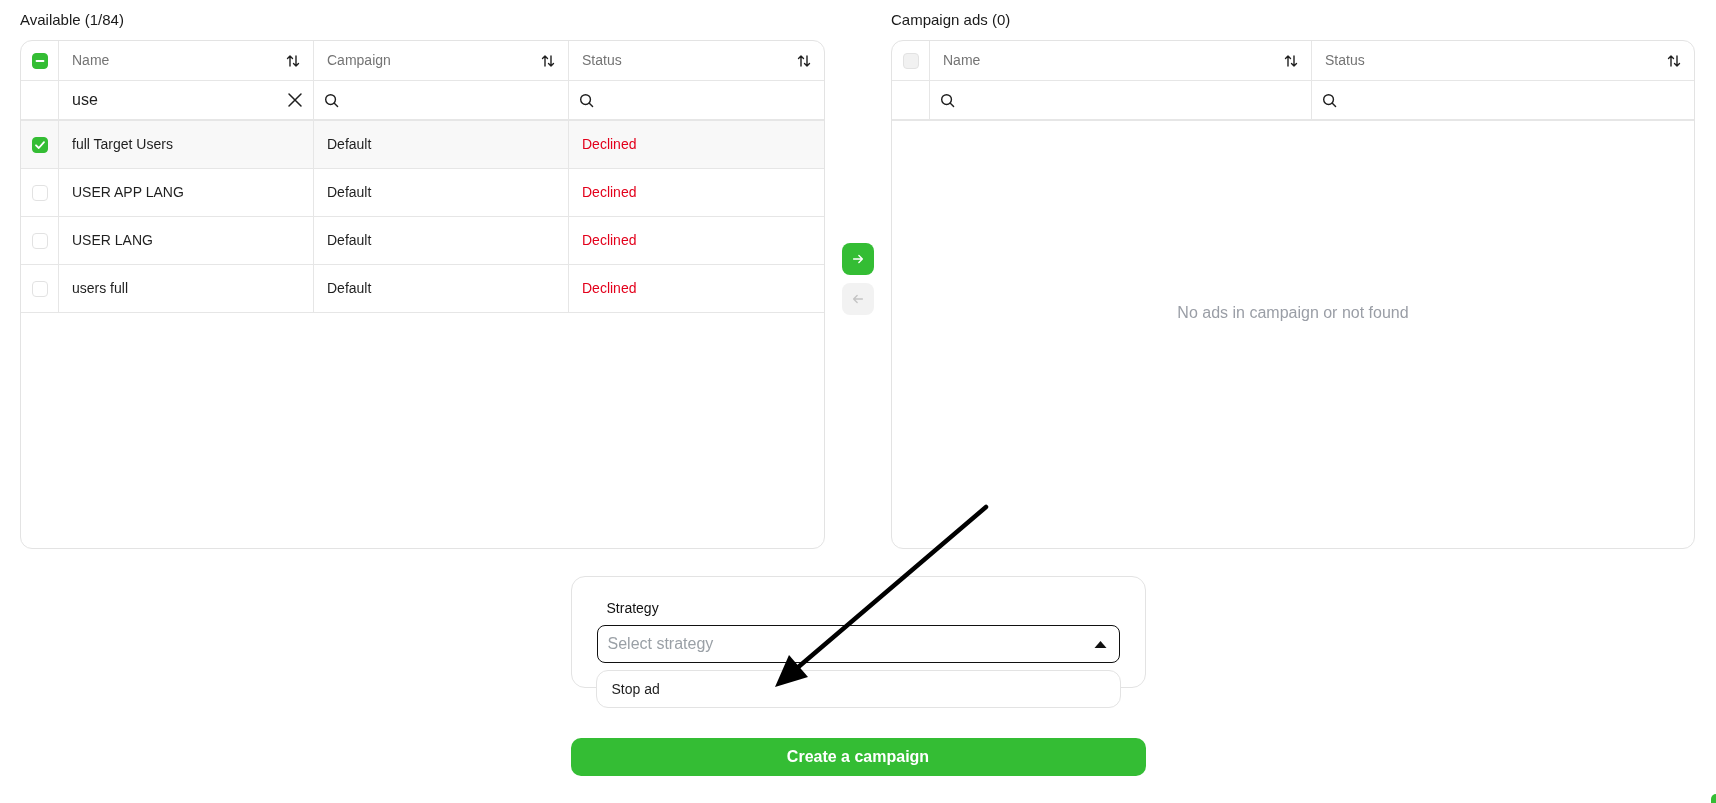  I want to click on table-cell-text: USER APP LANG, so click(128, 192).